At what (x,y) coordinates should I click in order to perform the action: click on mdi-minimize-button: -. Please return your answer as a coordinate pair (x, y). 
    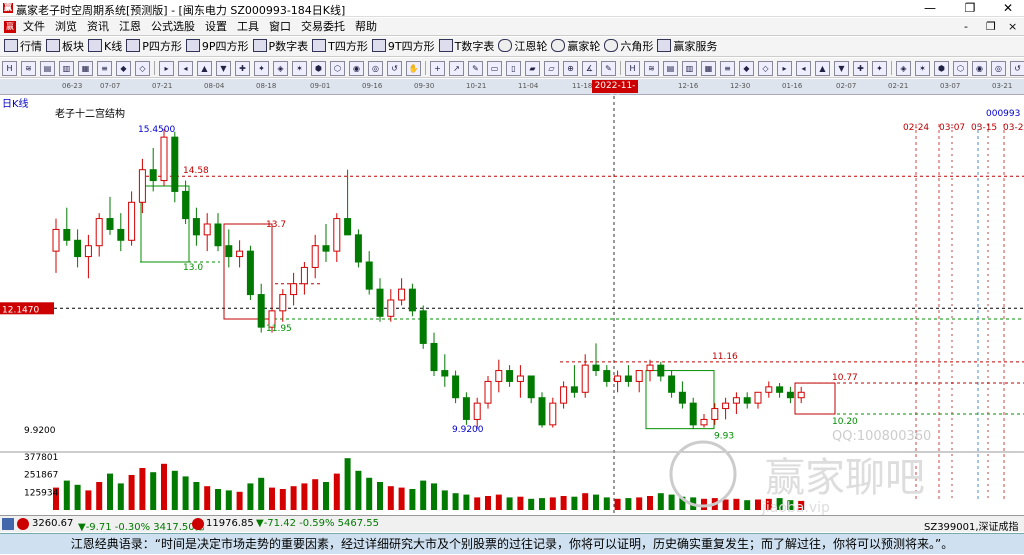
    Looking at the image, I should click on (966, 27).